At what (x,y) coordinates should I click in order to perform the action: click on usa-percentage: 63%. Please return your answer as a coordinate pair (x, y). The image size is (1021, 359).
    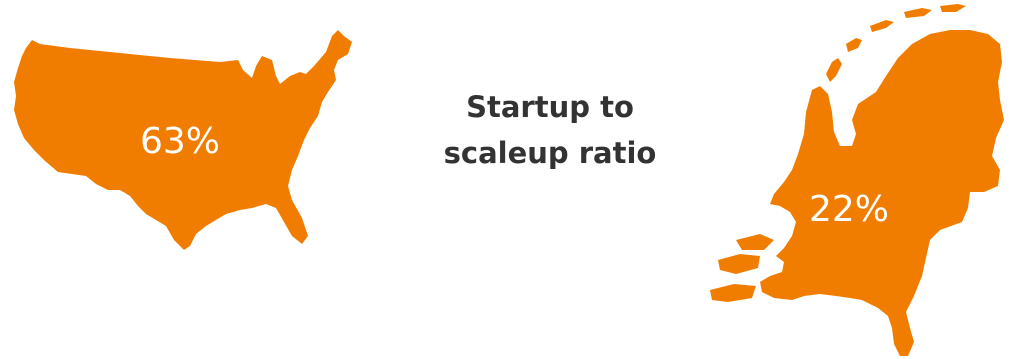
    Looking at the image, I should click on (180, 141).